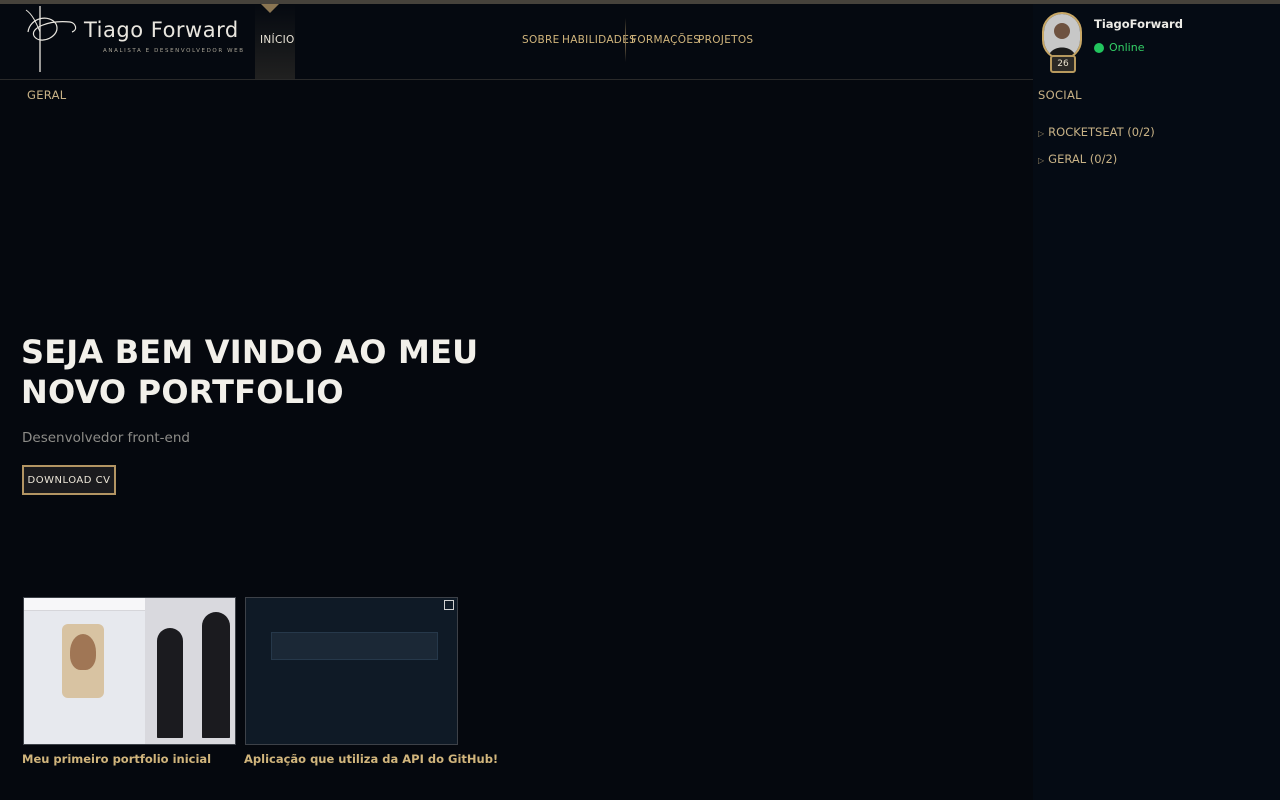  I want to click on online-status-icon, so click(1099, 48).